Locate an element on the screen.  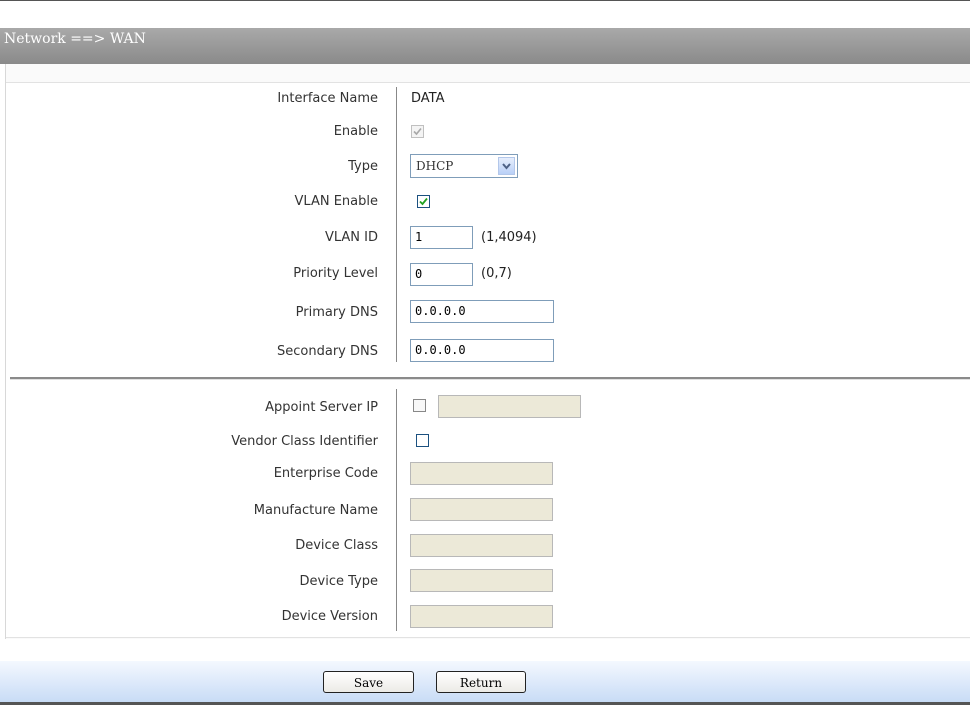
priority-level-label: Priority Level is located at coordinates (335, 273).